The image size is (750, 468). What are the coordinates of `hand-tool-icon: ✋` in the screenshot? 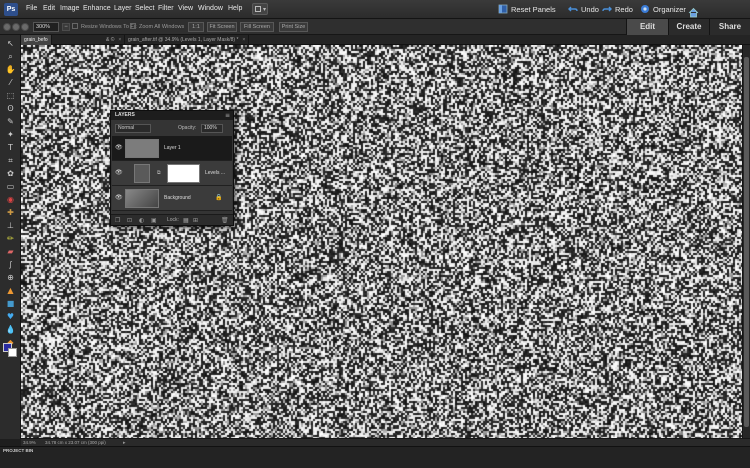 It's located at (10, 69).